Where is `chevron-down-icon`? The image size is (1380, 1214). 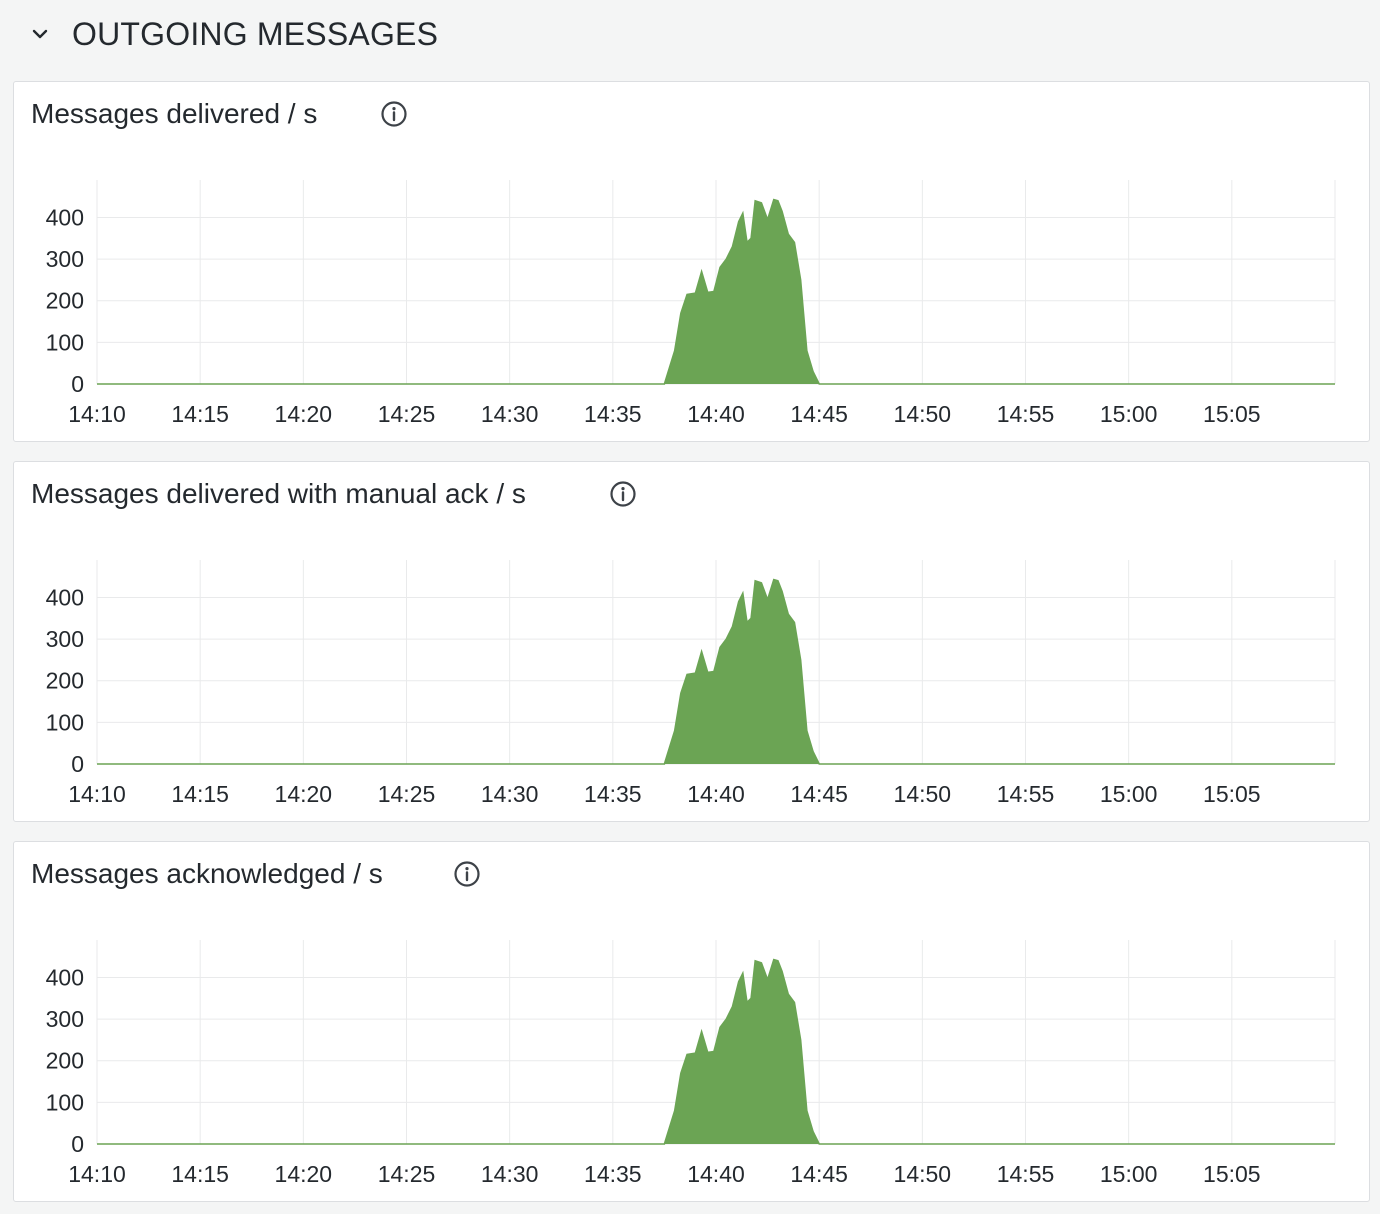
chevron-down-icon is located at coordinates (40, 34).